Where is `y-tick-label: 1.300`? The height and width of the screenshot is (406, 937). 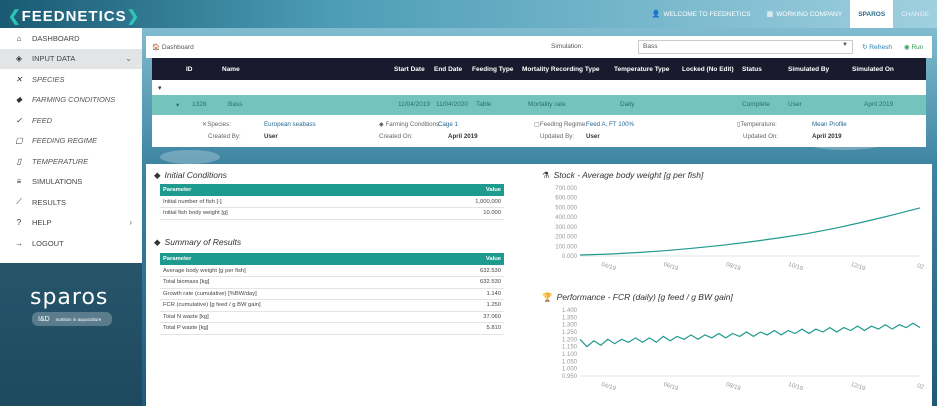
y-tick-label: 1.300 is located at coordinates (570, 326).